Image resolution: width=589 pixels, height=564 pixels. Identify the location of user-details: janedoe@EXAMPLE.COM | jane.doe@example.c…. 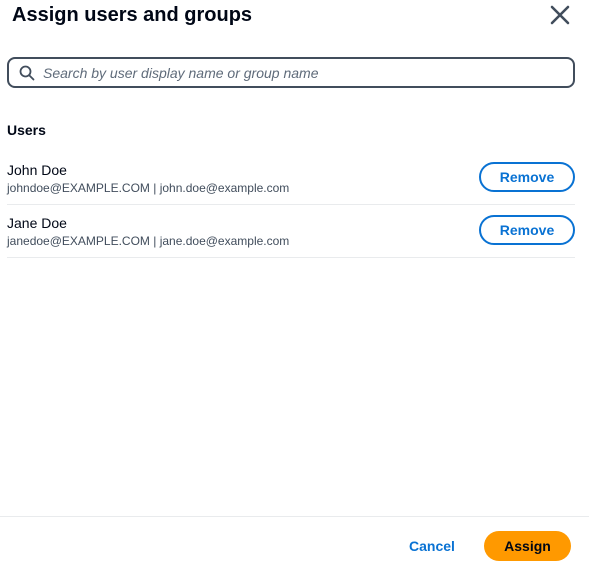
(148, 241).